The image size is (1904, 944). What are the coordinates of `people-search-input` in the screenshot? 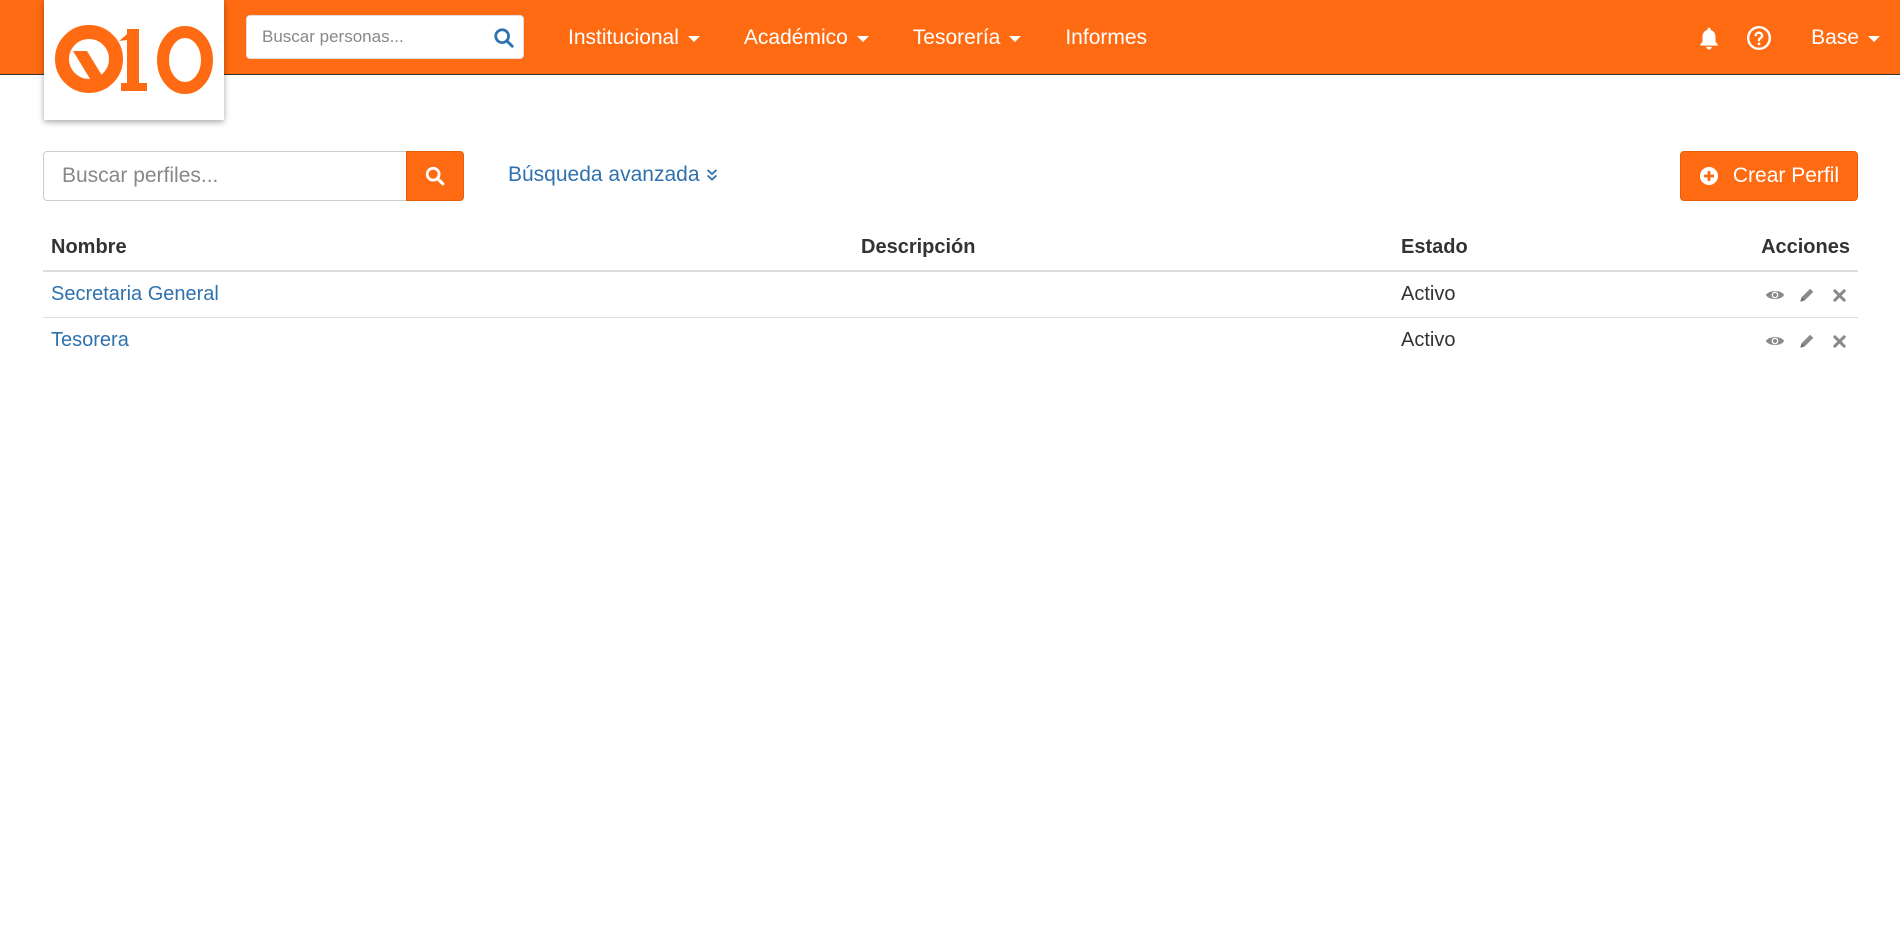 It's located at (367, 37).